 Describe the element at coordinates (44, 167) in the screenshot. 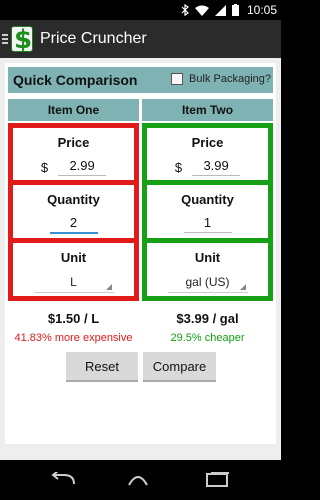

I see `item-one-currency: $` at that location.